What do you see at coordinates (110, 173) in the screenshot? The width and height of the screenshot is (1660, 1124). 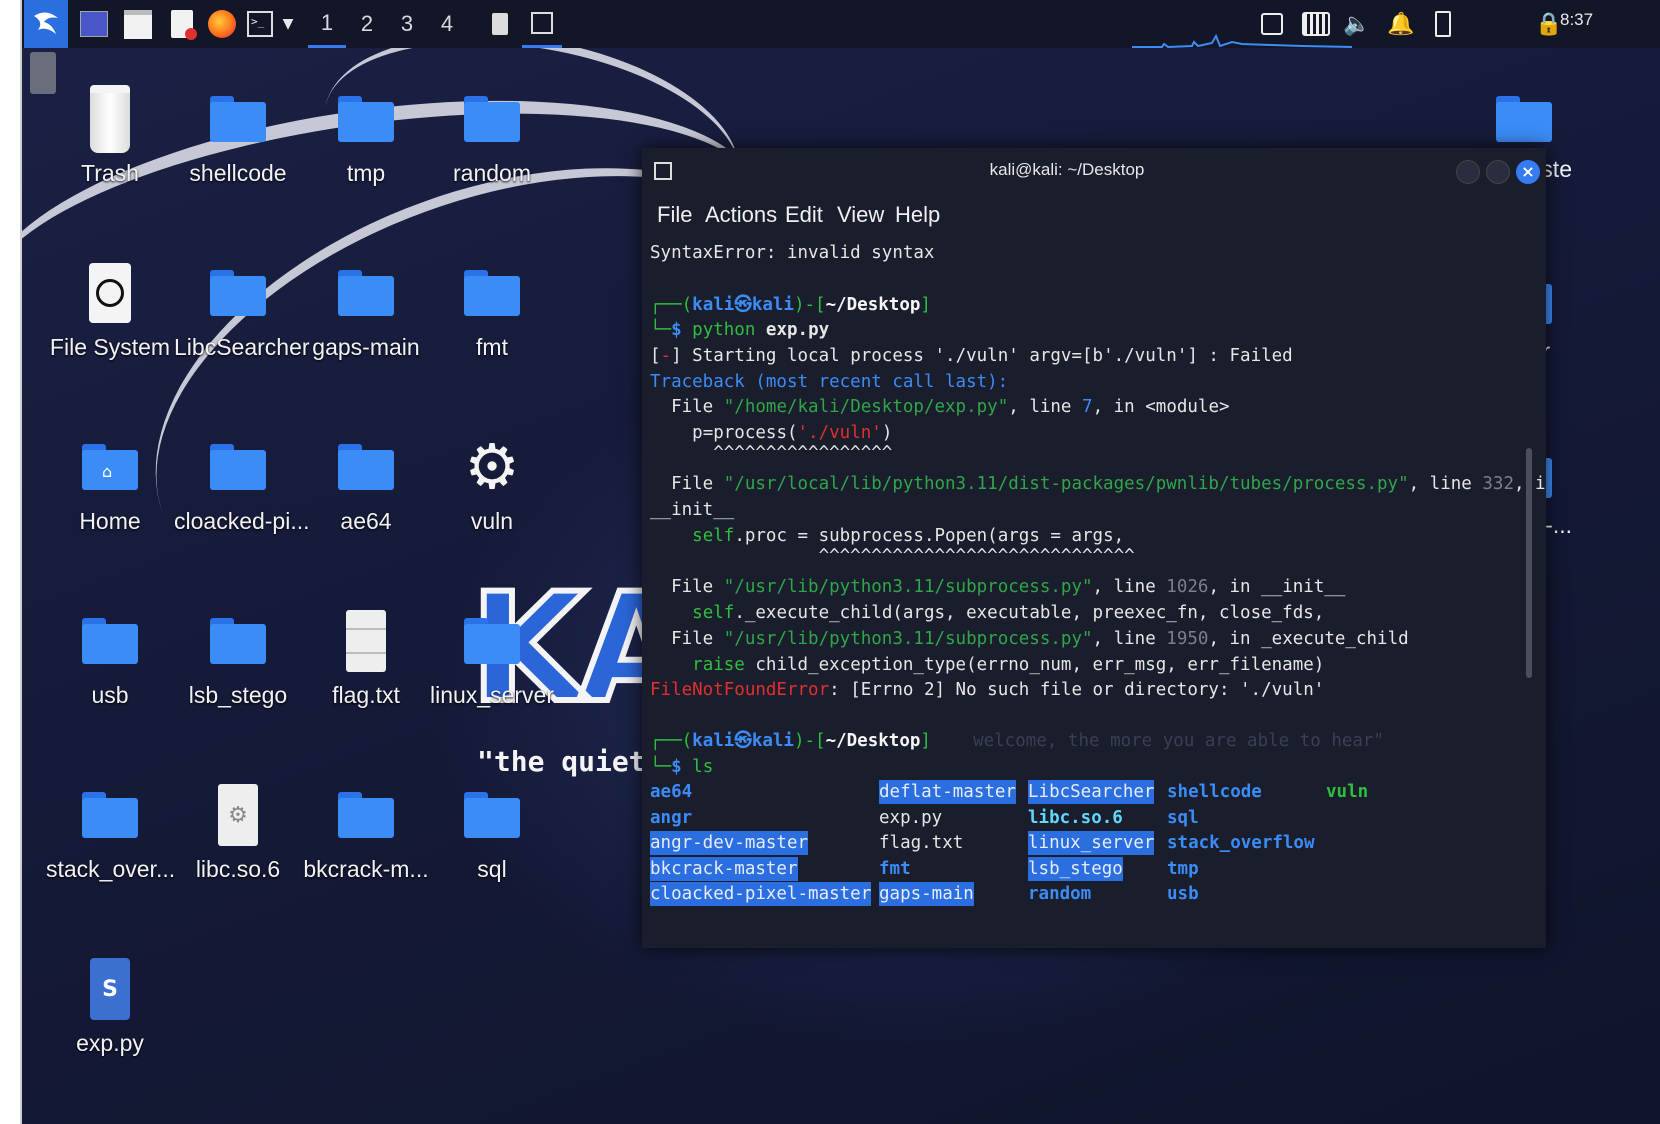 I see `desktop-icon-label: Trash` at bounding box center [110, 173].